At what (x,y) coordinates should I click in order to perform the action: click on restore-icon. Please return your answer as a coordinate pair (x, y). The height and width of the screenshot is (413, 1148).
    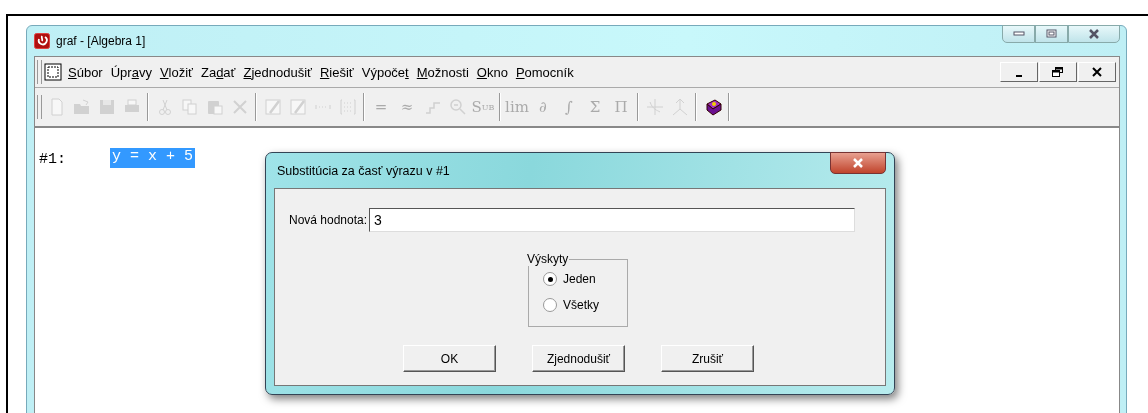
    Looking at the image, I should click on (1058, 72).